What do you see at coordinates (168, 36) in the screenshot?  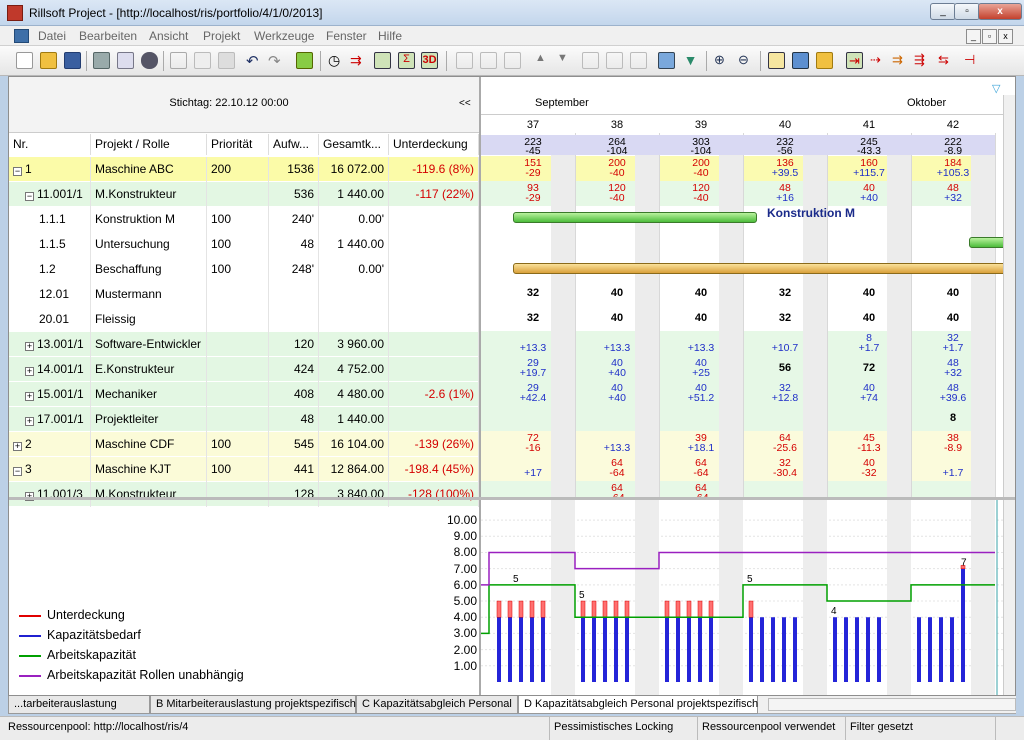 I see `menu-ansicht: Ansicht` at bounding box center [168, 36].